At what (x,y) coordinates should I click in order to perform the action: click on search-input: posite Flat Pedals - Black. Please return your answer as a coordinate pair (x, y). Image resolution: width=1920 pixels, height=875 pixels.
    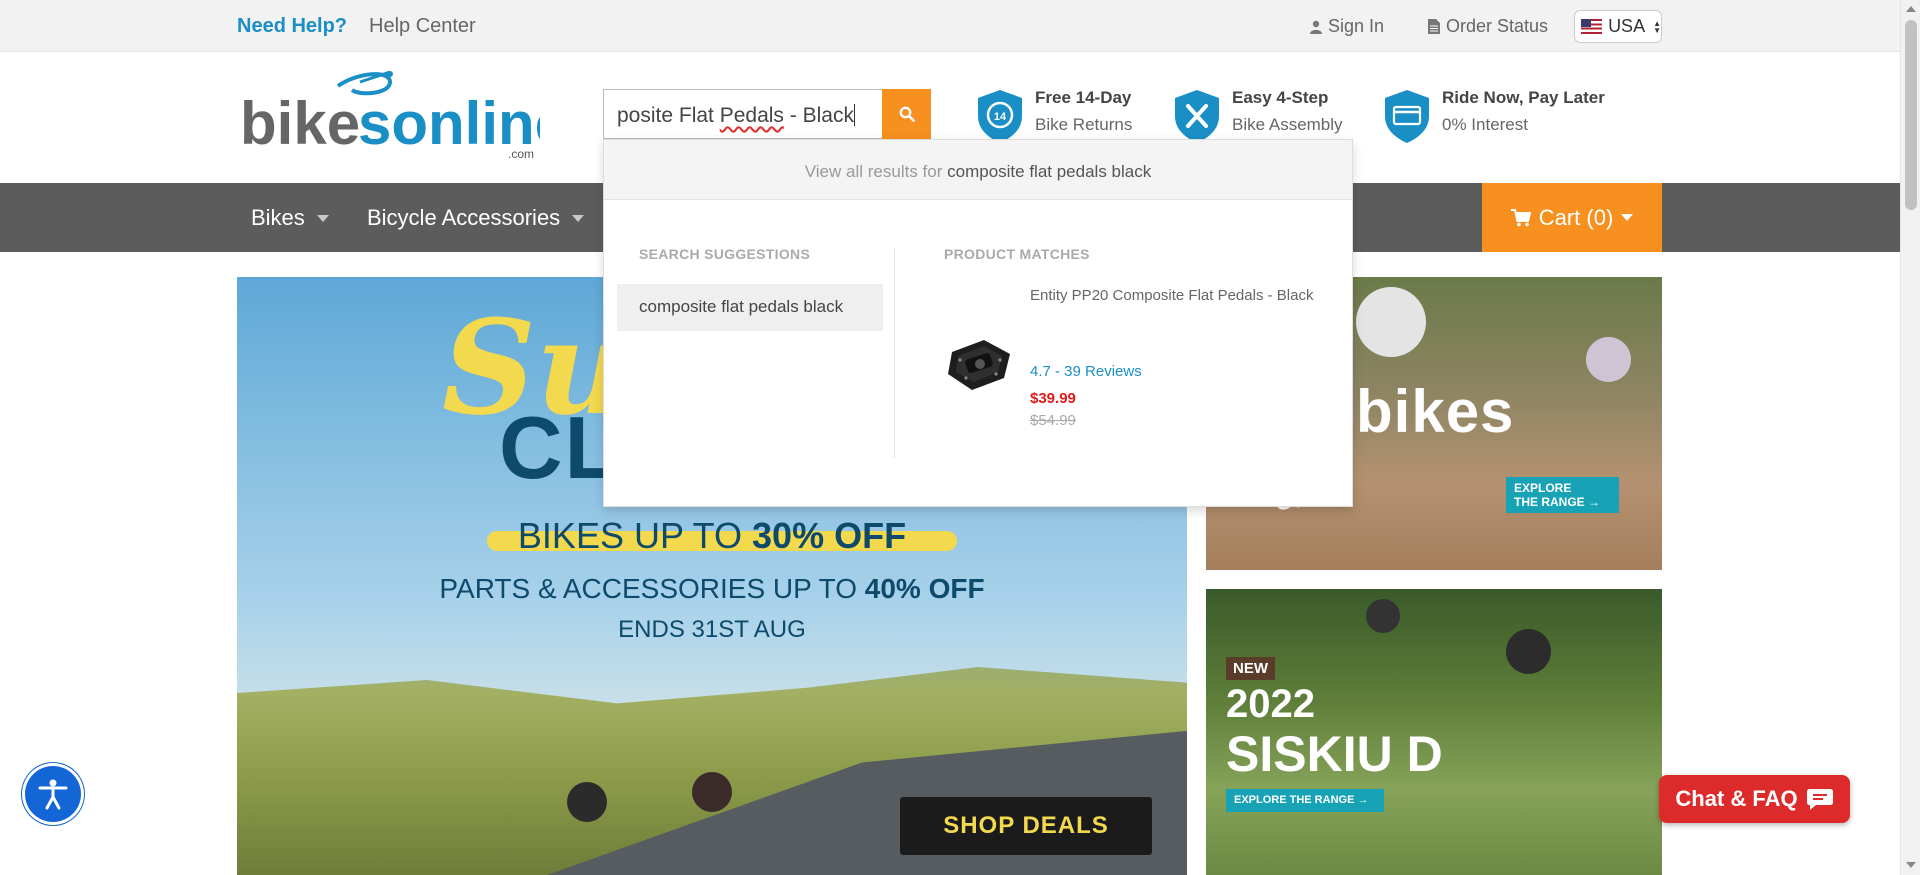
    Looking at the image, I should click on (743, 114).